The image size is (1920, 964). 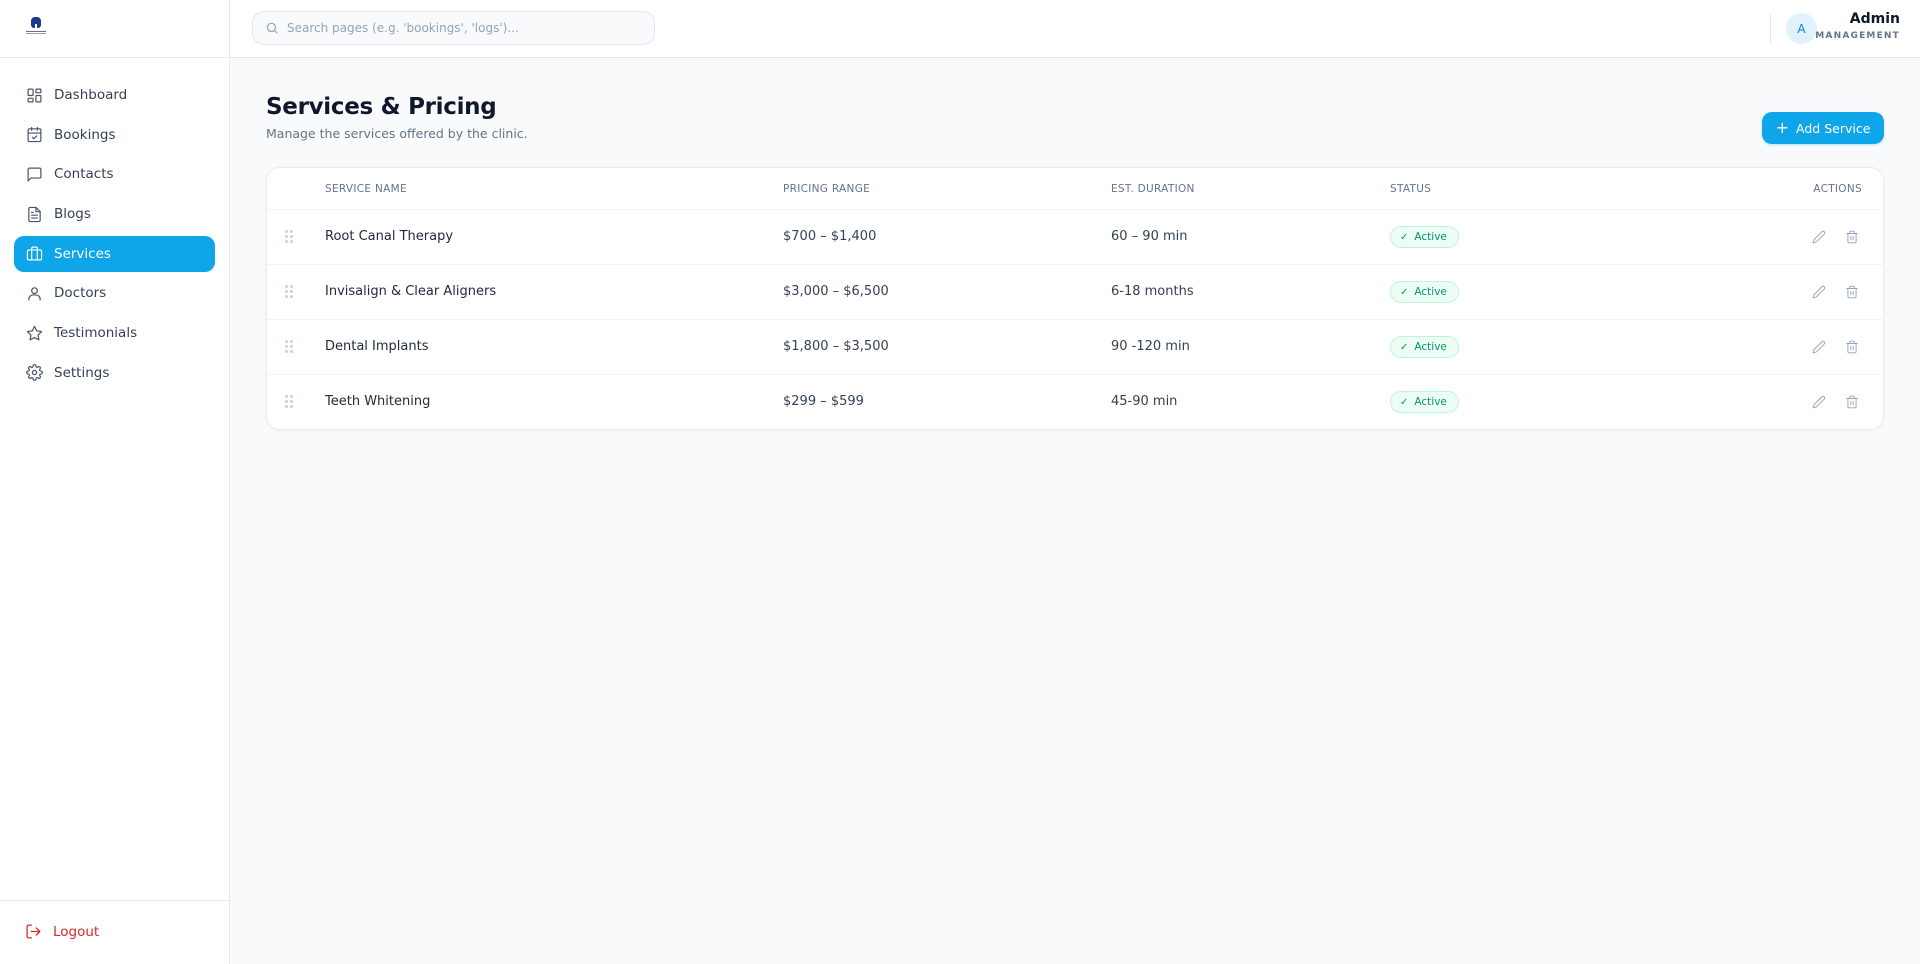 I want to click on search-icon, so click(x=272, y=28).